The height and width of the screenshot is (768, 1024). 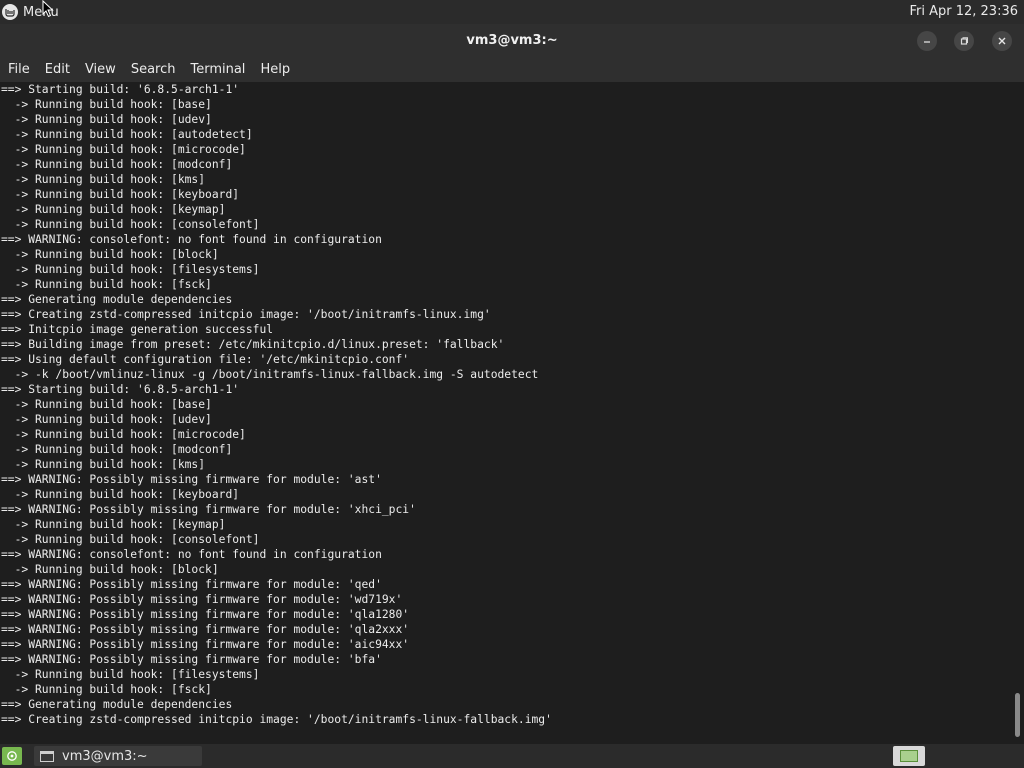 I want to click on close-button, so click(x=1002, y=41).